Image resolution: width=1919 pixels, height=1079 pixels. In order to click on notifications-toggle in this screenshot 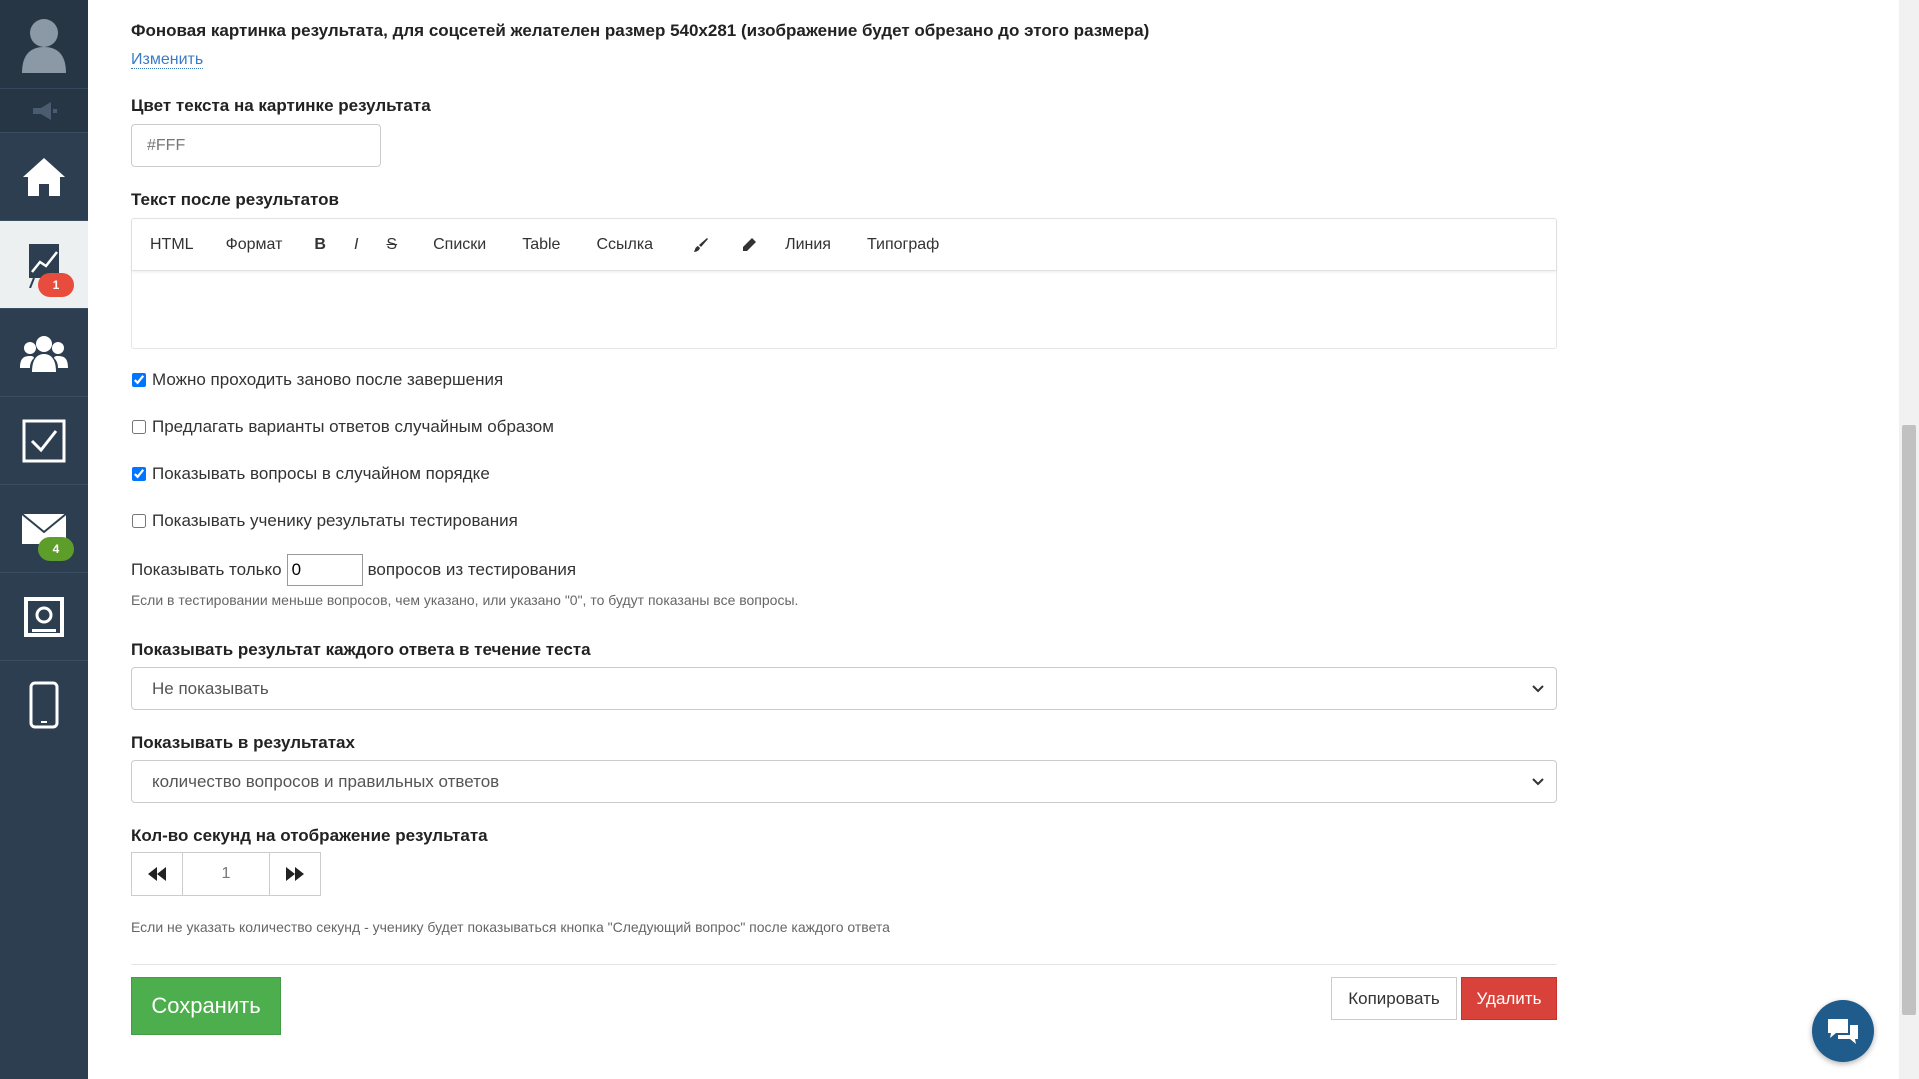, I will do `click(44, 110)`.